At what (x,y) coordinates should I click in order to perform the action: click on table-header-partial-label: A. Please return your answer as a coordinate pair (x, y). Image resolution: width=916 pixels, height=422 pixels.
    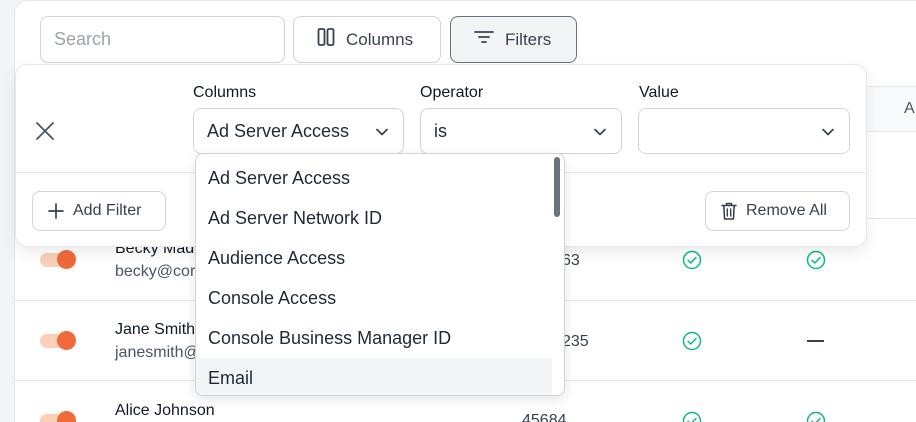
    Looking at the image, I should click on (909, 108).